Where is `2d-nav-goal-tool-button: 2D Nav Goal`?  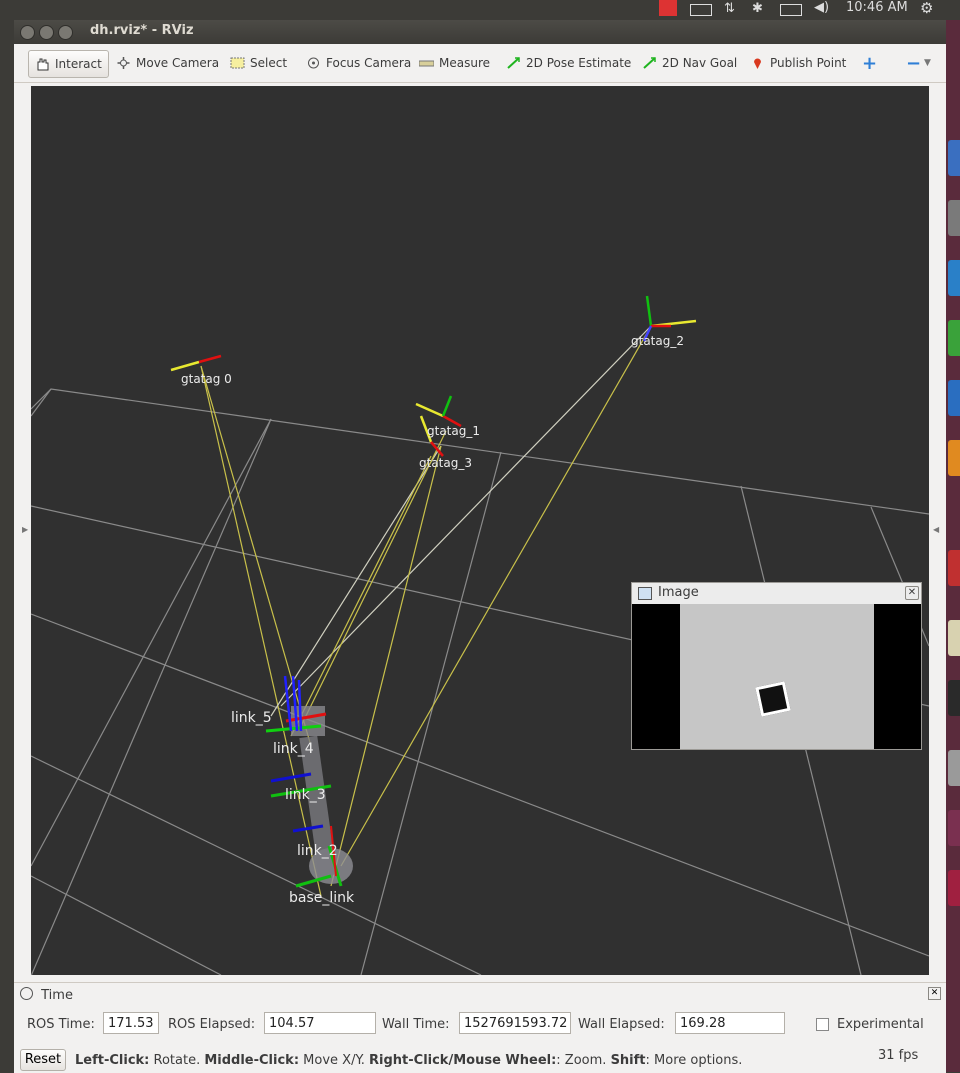
2d-nav-goal-tool-button: 2D Nav Goal is located at coordinates (689, 63).